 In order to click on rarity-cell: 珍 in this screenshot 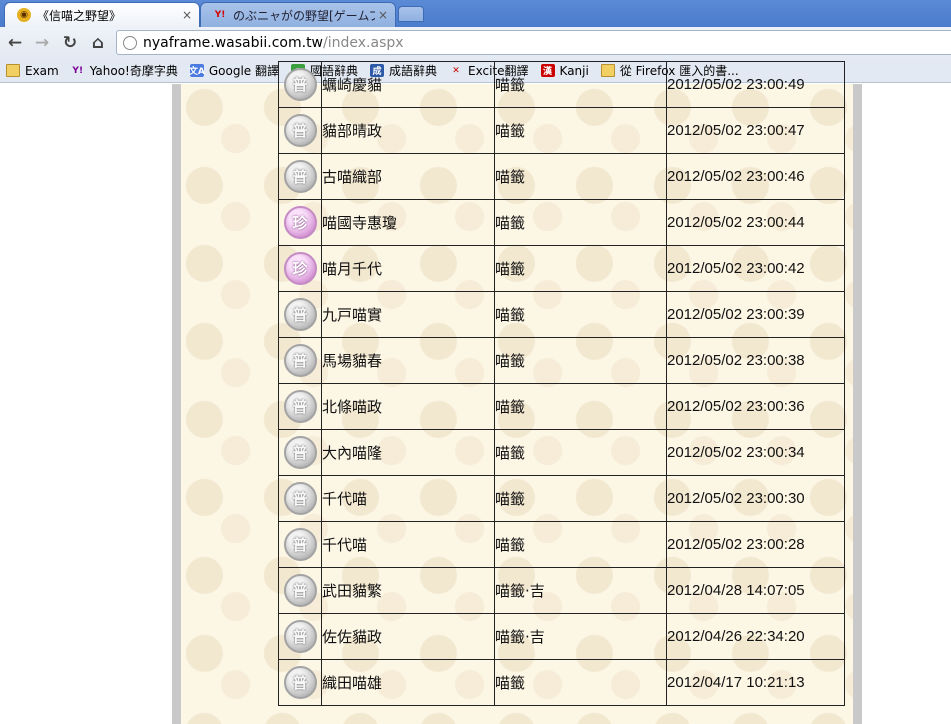, I will do `click(300, 222)`.